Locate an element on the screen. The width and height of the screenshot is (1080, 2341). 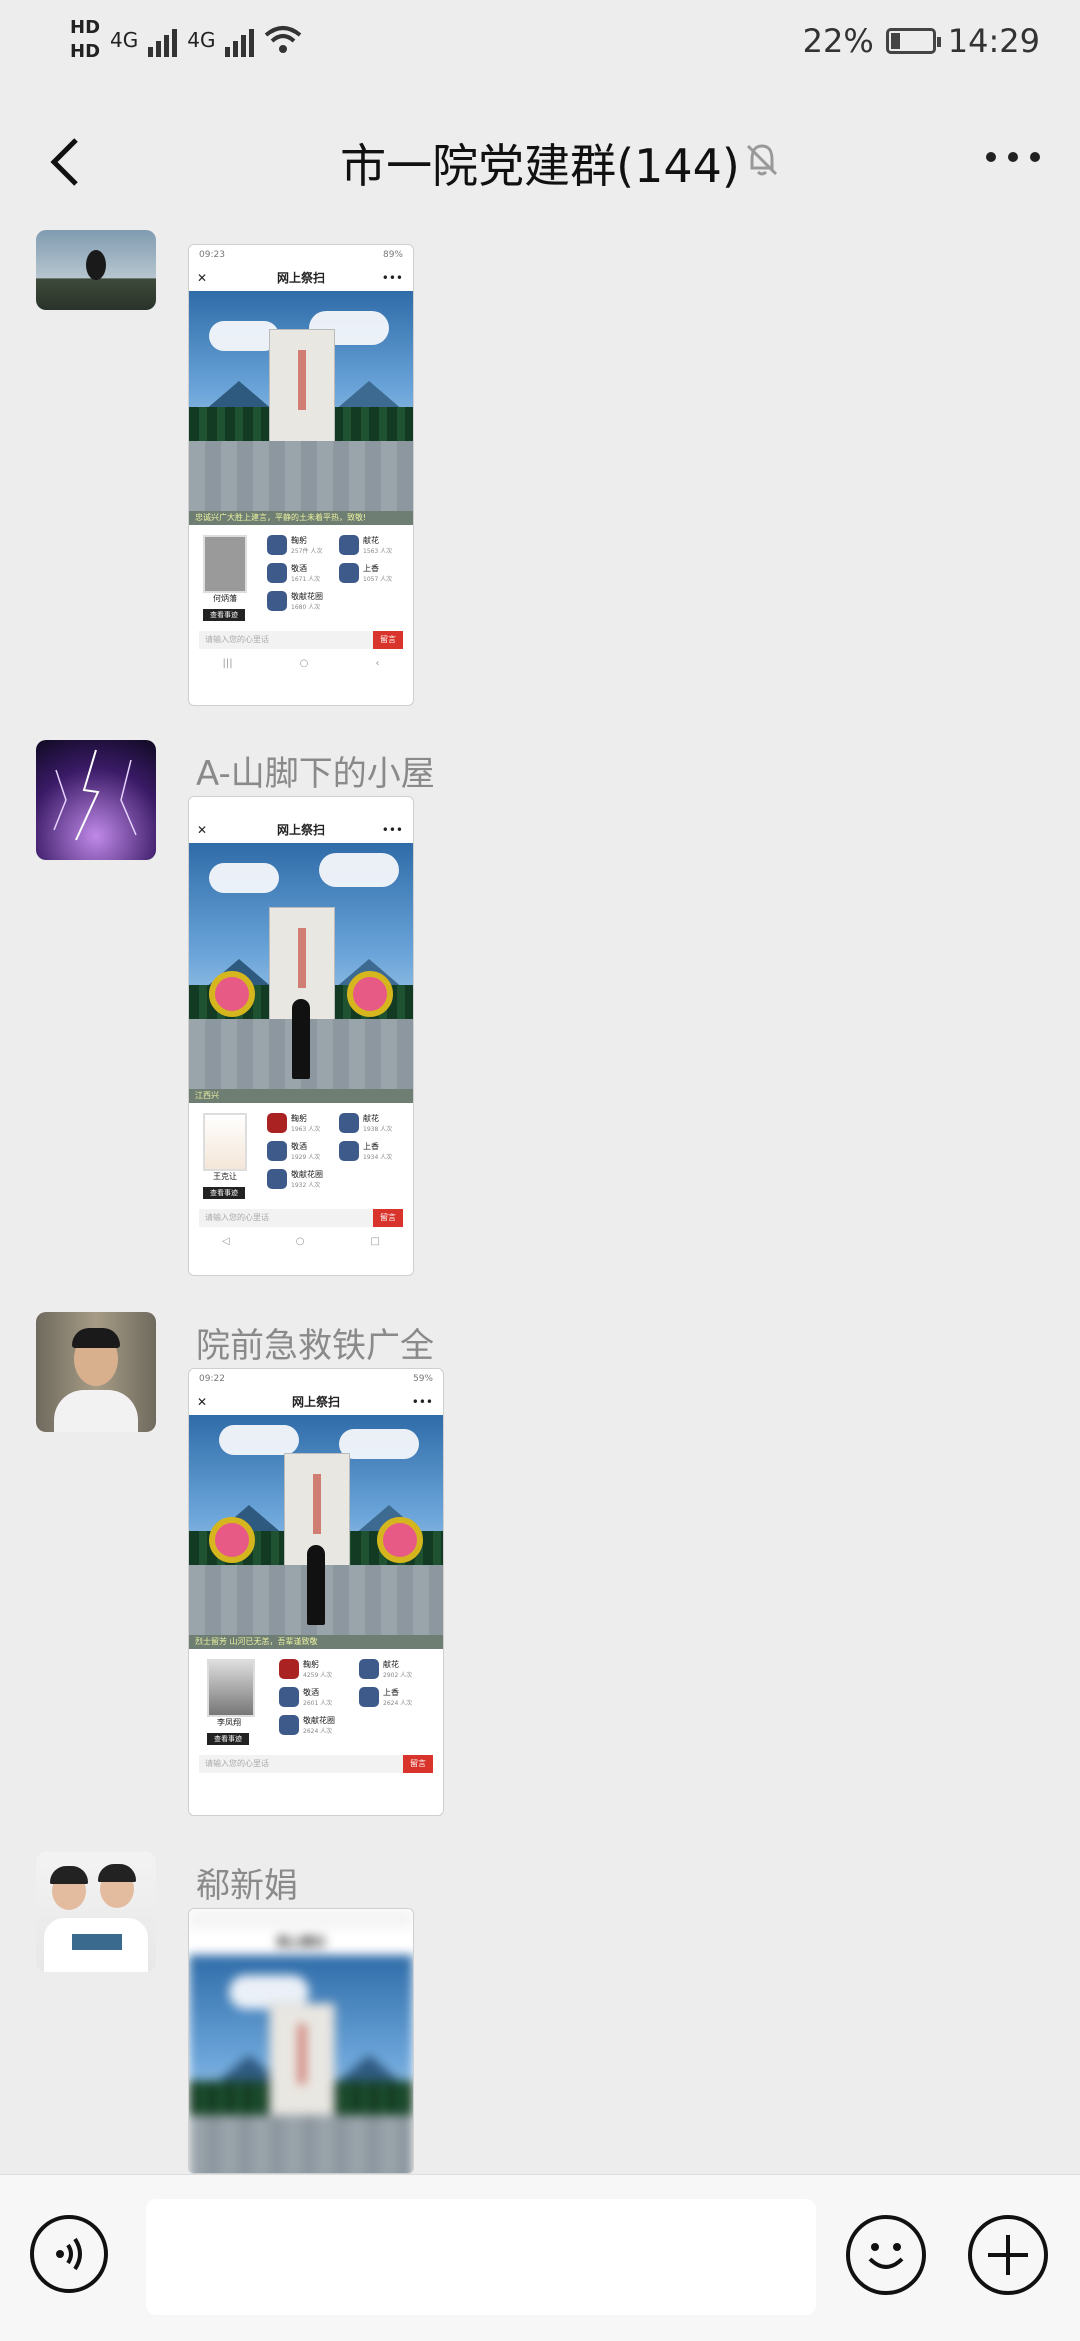
network-4g-label-2: 4G is located at coordinates (201, 40).